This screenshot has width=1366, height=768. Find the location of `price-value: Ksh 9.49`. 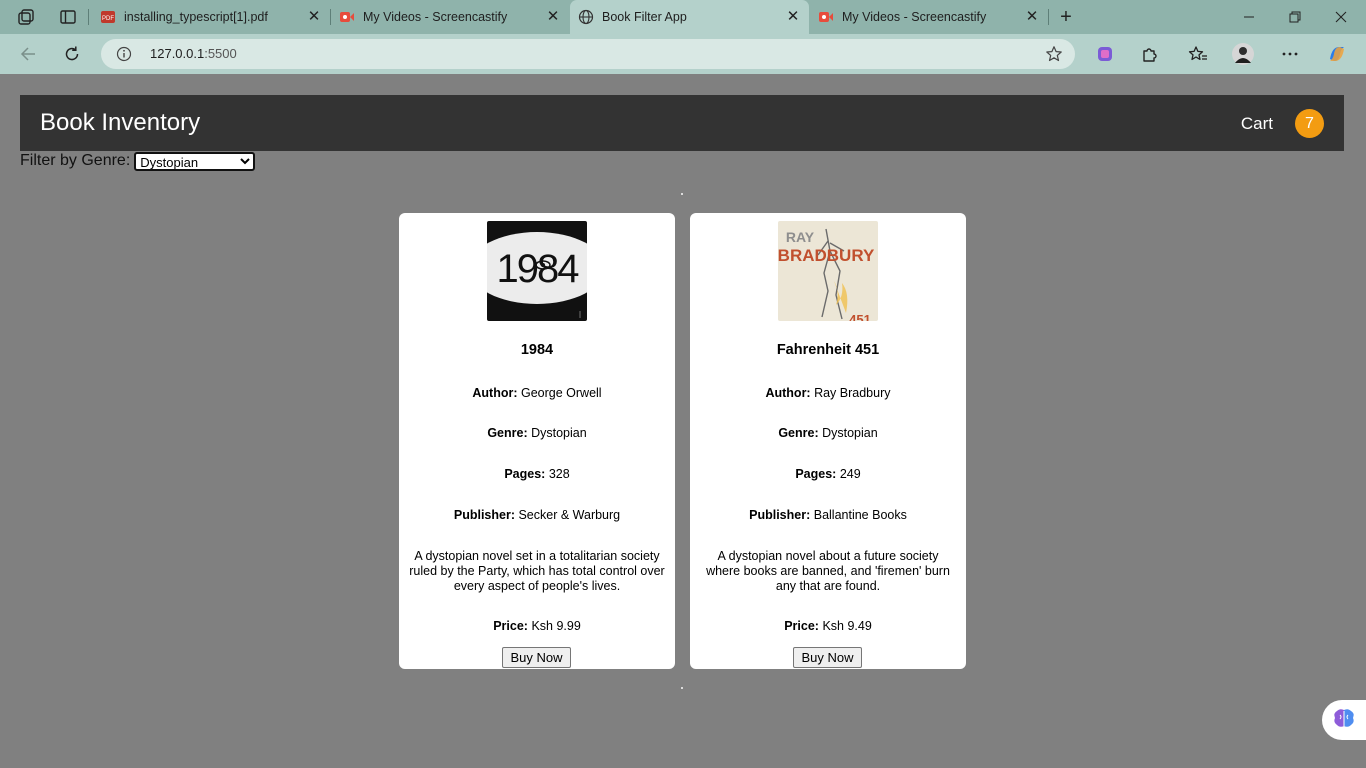

price-value: Ksh 9.49 is located at coordinates (847, 626).